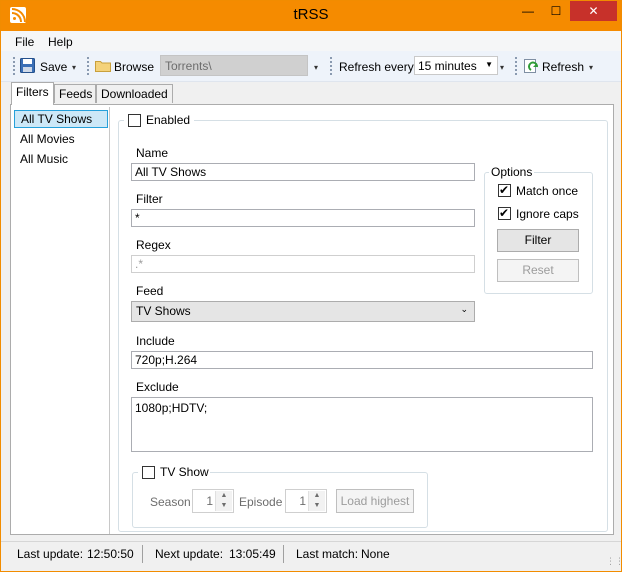  I want to click on torrents-path-field: Torrents\, so click(234, 65).